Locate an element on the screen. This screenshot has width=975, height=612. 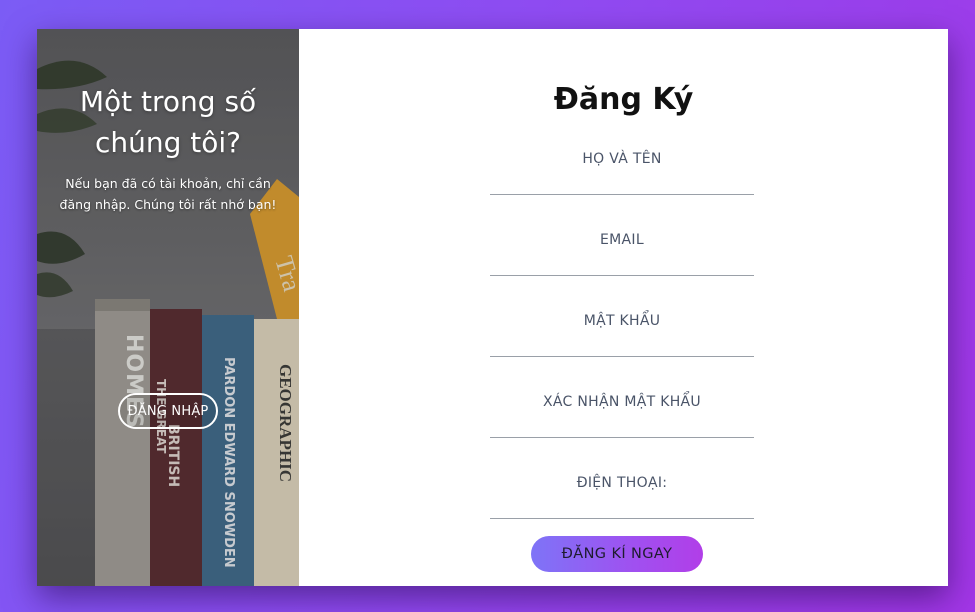
email-input is located at coordinates (622, 264).